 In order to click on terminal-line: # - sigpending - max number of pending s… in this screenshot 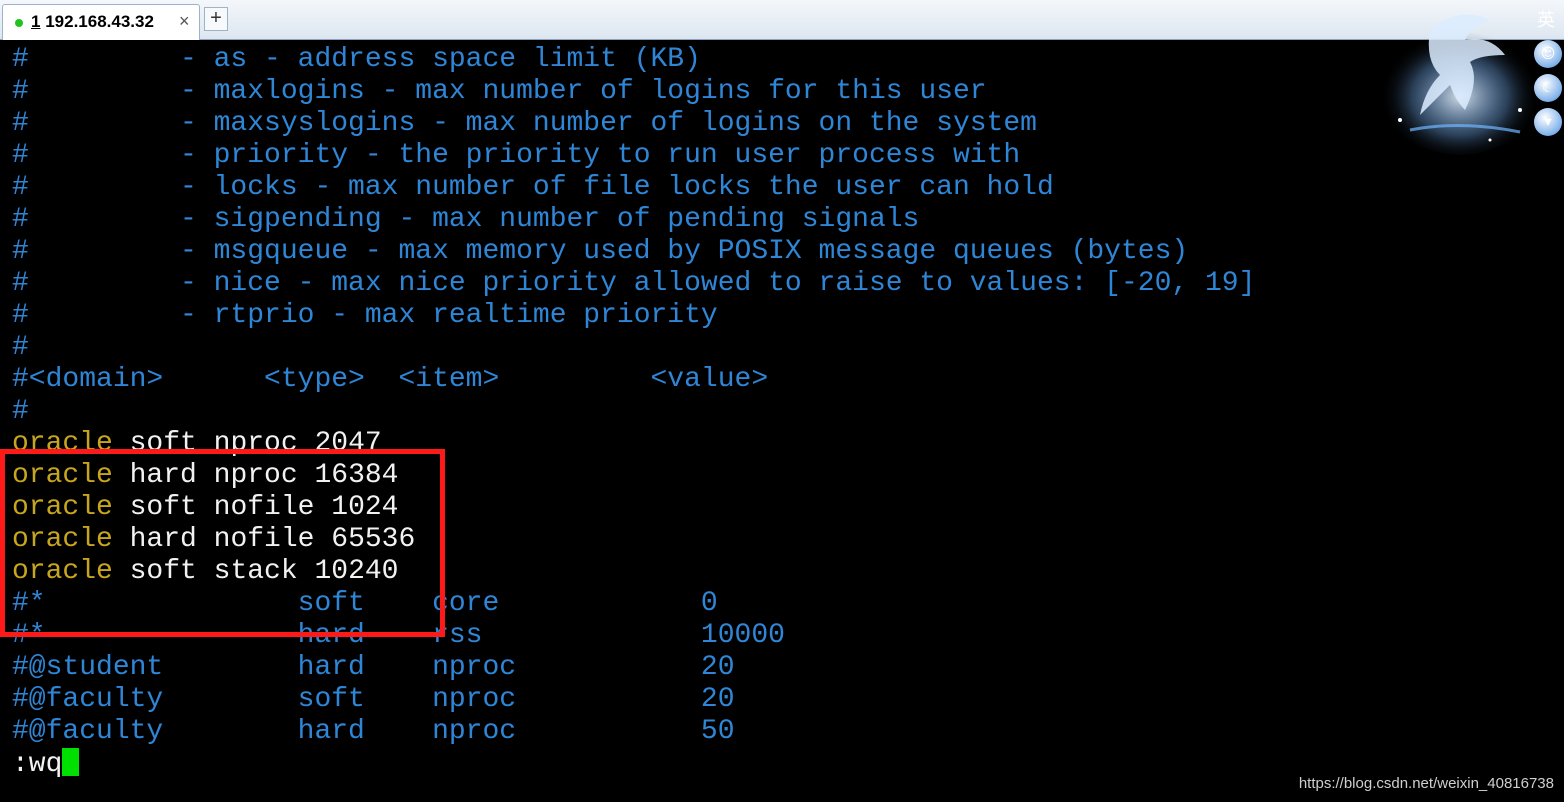, I will do `click(465, 220)`.